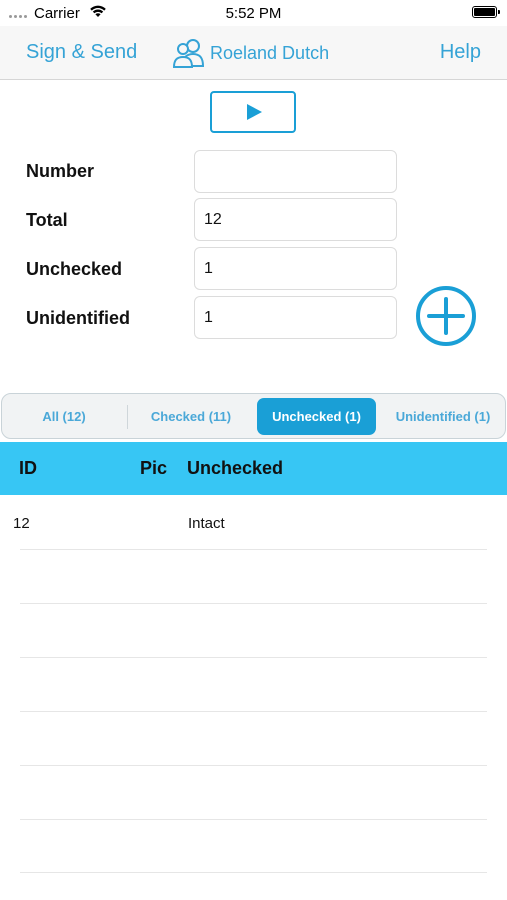 The width and height of the screenshot is (507, 900). Describe the element at coordinates (295, 268) in the screenshot. I see `unchecked-field: 1` at that location.